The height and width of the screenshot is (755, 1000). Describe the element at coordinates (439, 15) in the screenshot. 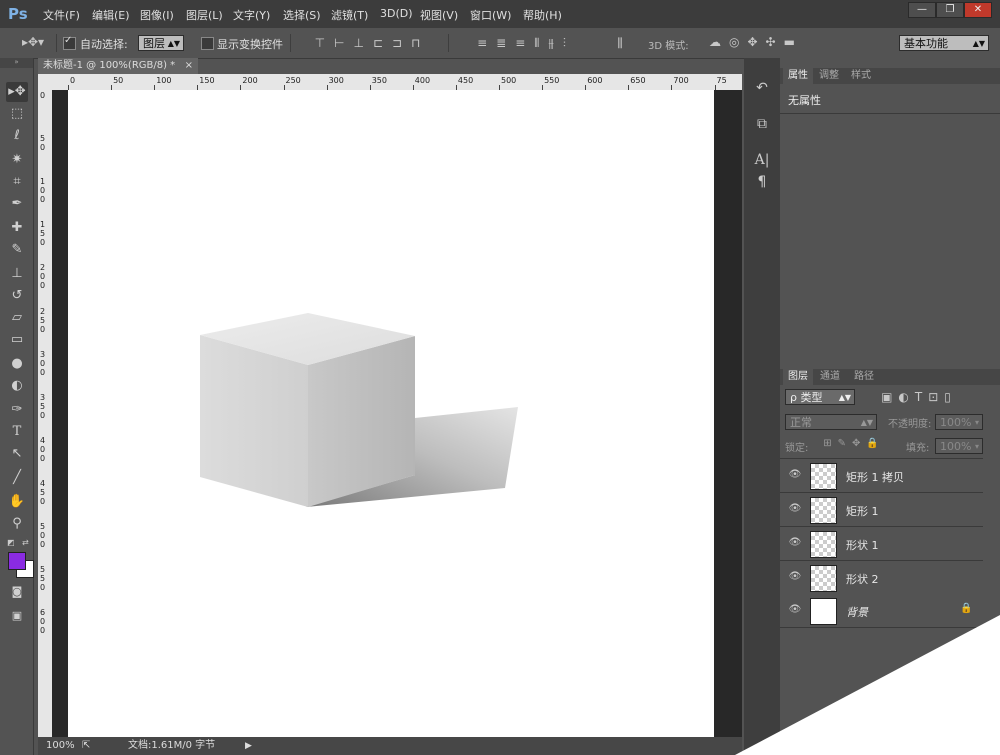

I see `menu-view: 视图(V)` at that location.